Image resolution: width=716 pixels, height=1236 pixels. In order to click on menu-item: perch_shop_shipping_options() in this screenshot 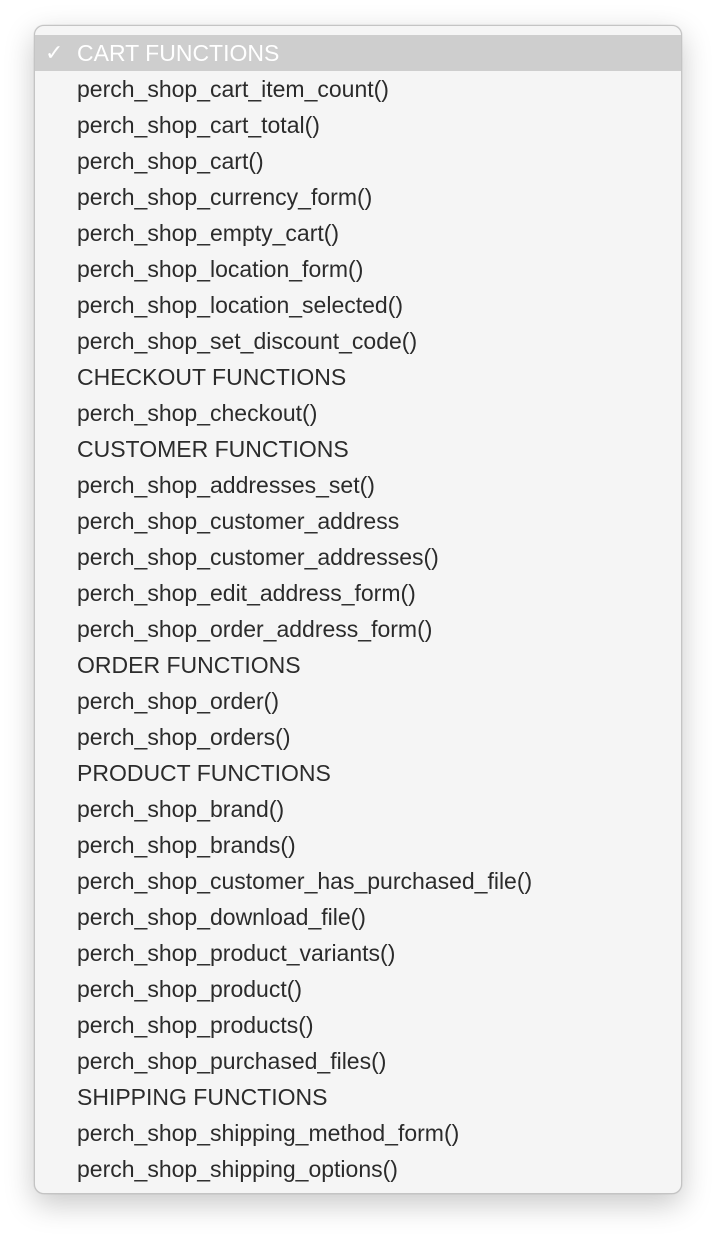, I will do `click(358, 1169)`.